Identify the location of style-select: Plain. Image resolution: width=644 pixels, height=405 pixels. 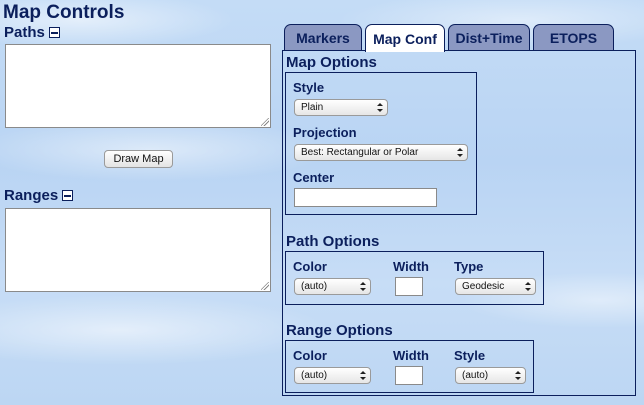
(341, 107).